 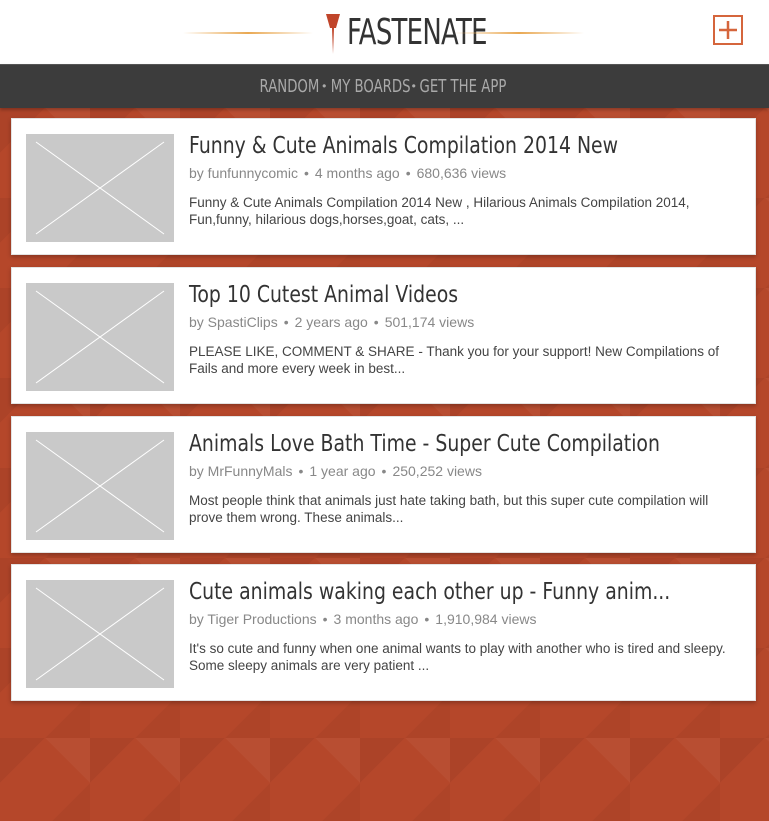 What do you see at coordinates (323, 295) in the screenshot?
I see `video-title: Top 10 Cutest Animal Videos` at bounding box center [323, 295].